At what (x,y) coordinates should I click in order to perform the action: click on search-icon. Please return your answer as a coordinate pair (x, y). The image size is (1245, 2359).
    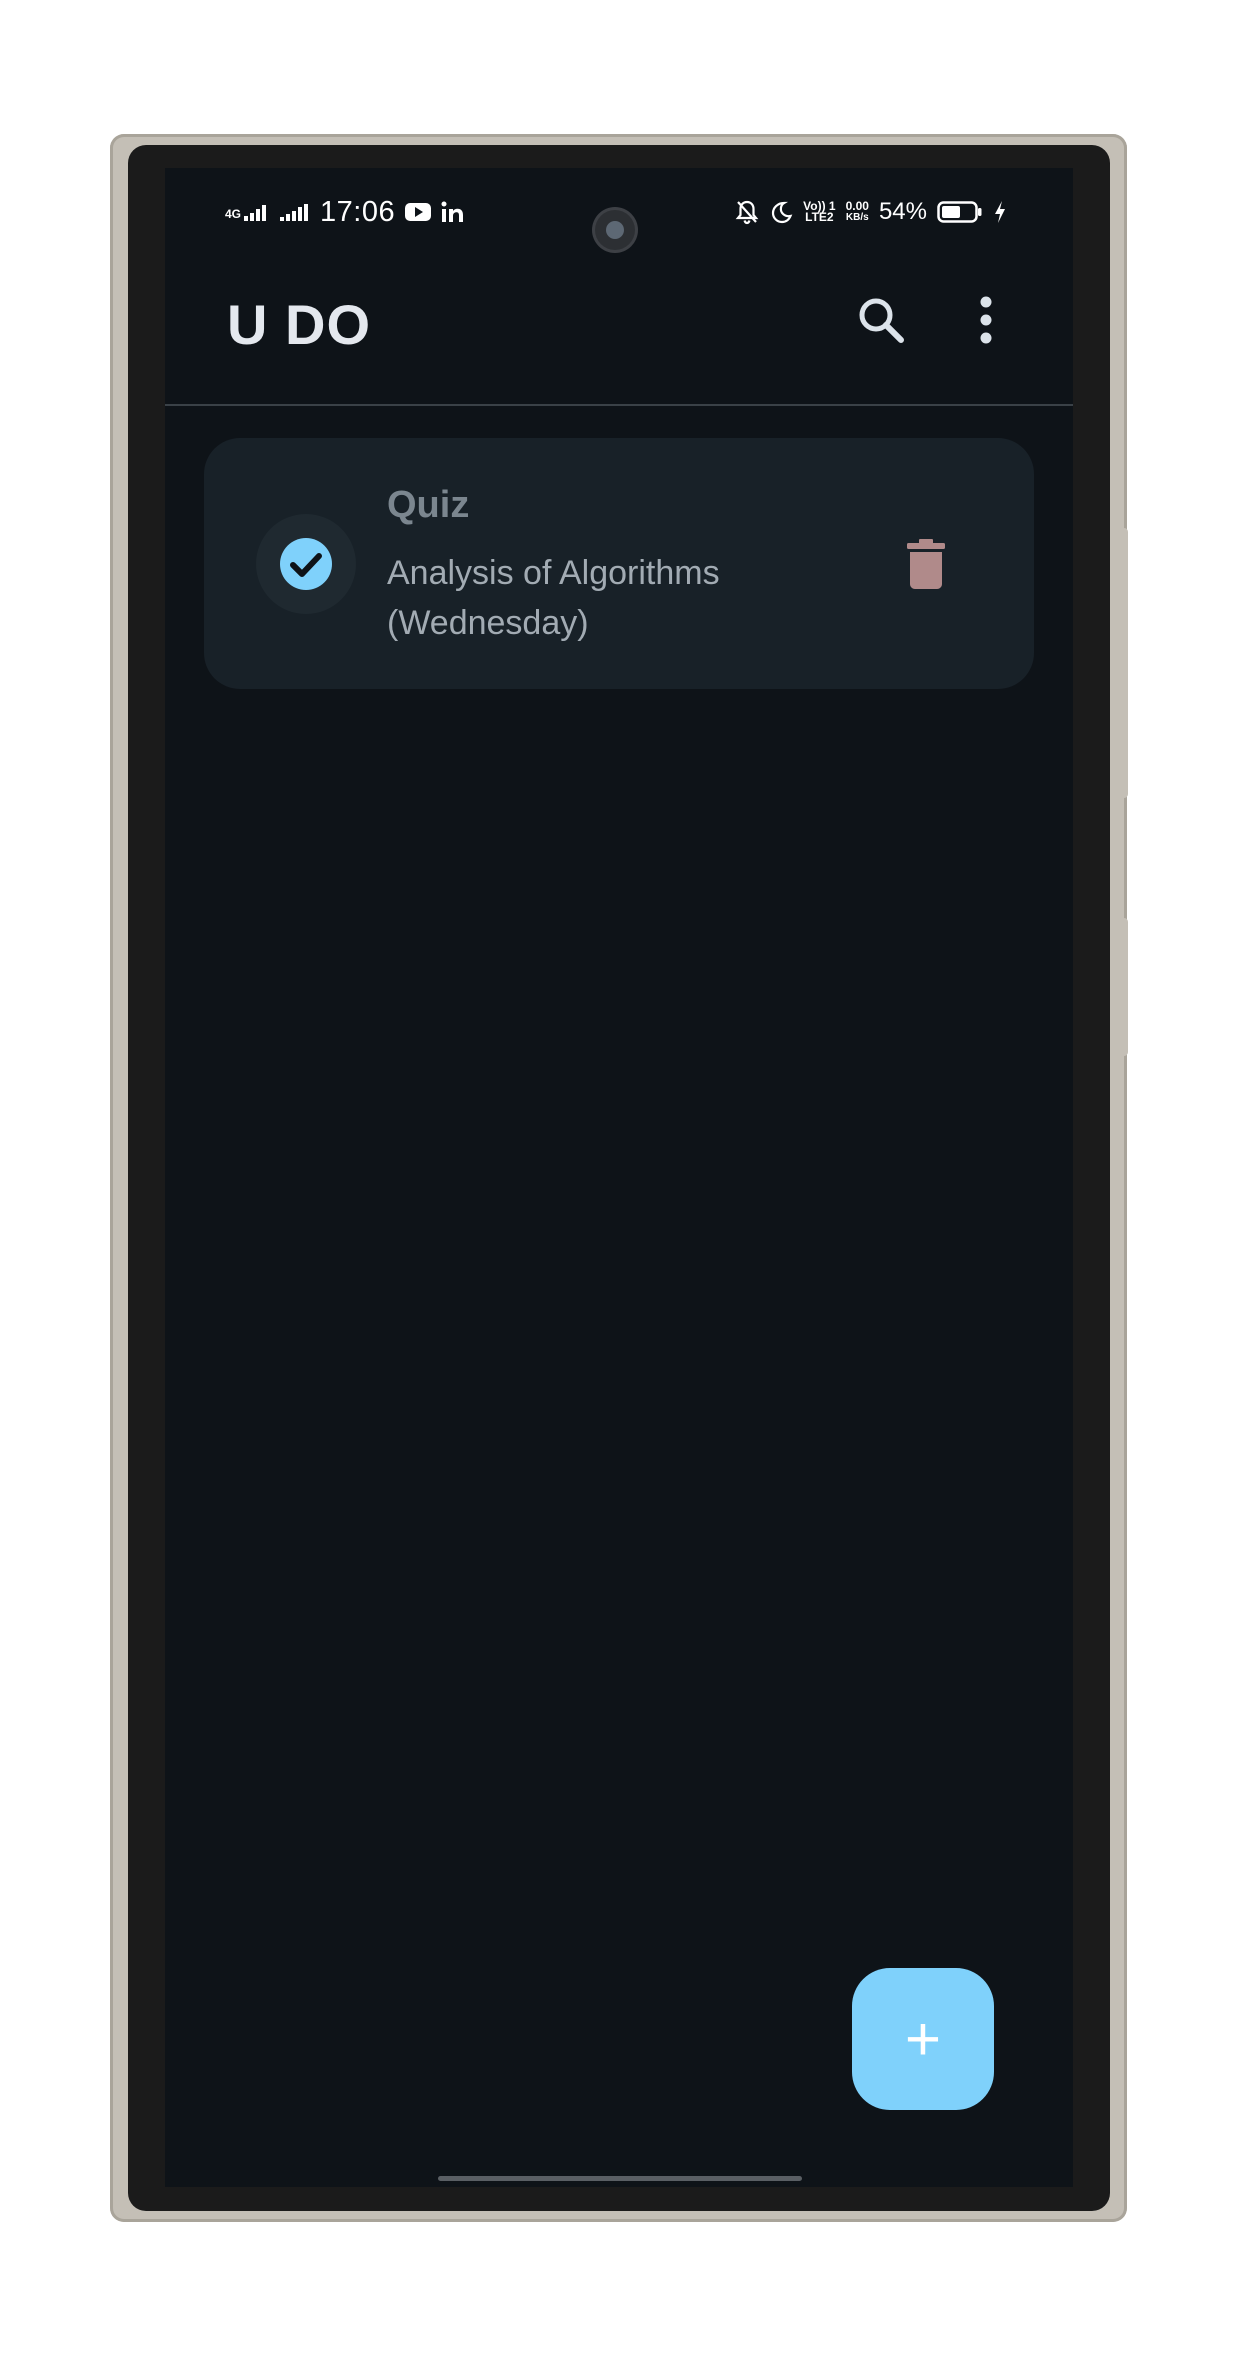
    Looking at the image, I should click on (881, 320).